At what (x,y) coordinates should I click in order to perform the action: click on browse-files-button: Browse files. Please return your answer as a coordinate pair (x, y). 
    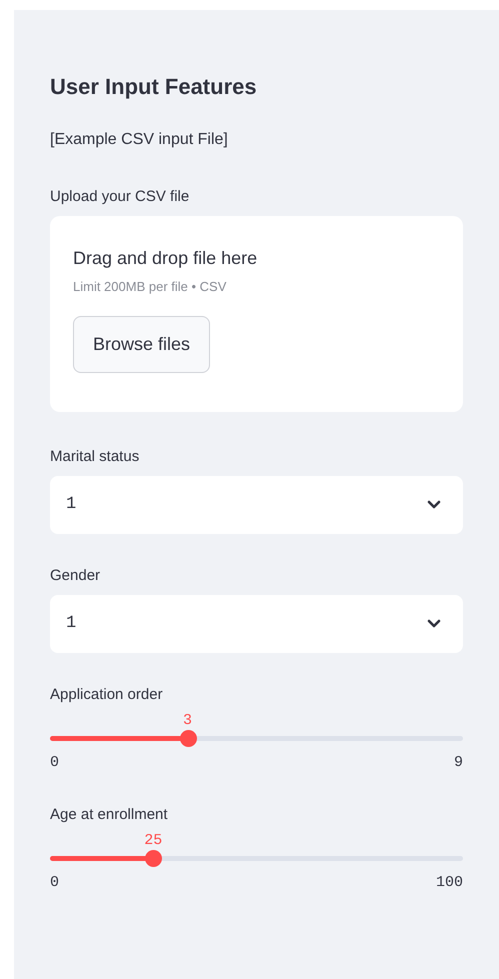
    Looking at the image, I should click on (141, 344).